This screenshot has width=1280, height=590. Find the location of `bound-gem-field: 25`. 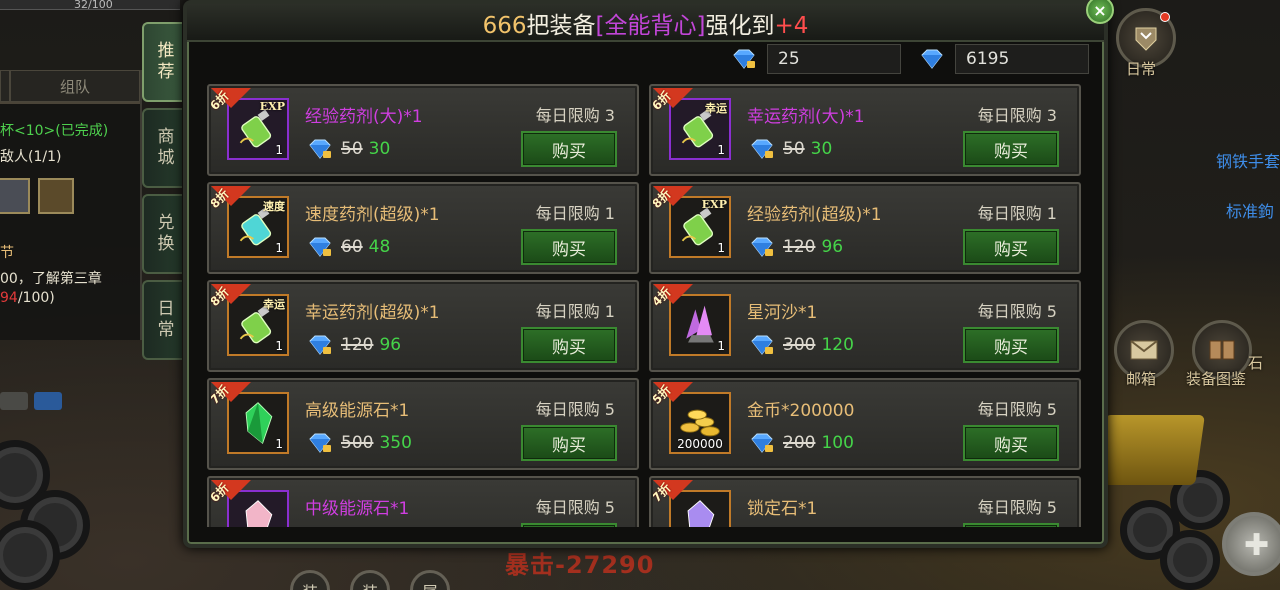

bound-gem-field: 25 is located at coordinates (834, 59).